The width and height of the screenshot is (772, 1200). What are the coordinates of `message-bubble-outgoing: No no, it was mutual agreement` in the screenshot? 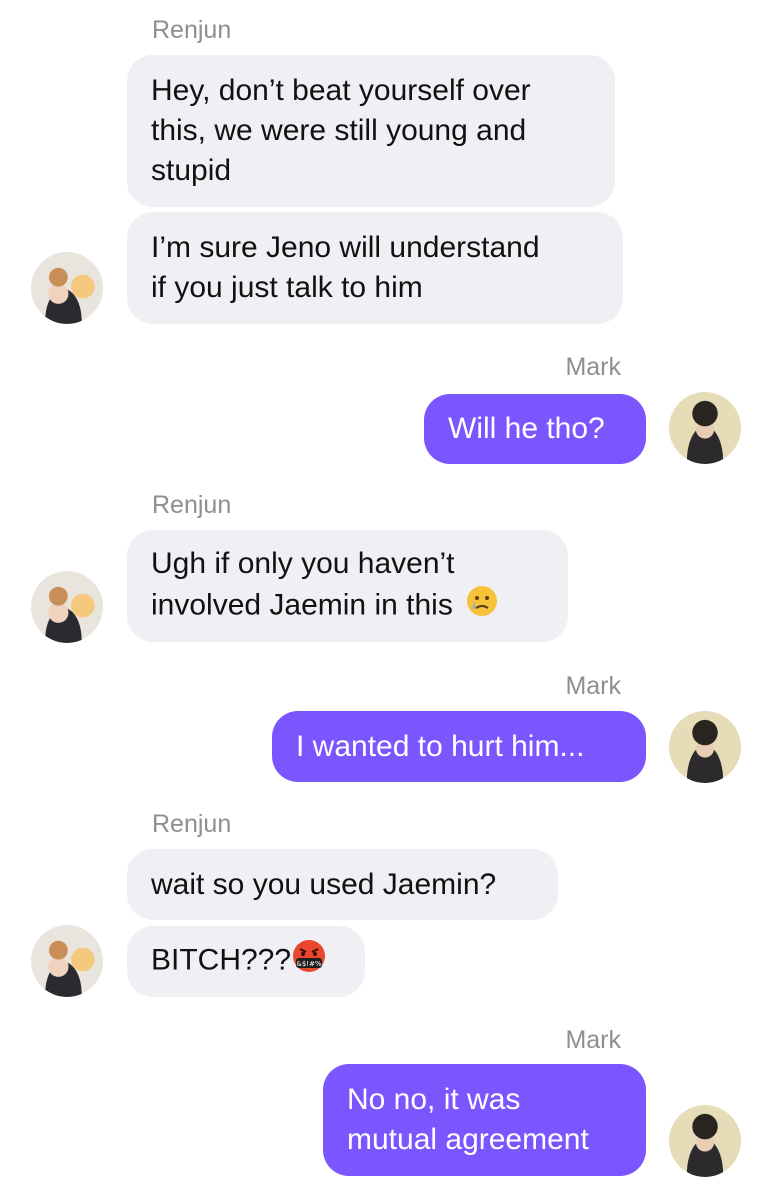 It's located at (484, 1120).